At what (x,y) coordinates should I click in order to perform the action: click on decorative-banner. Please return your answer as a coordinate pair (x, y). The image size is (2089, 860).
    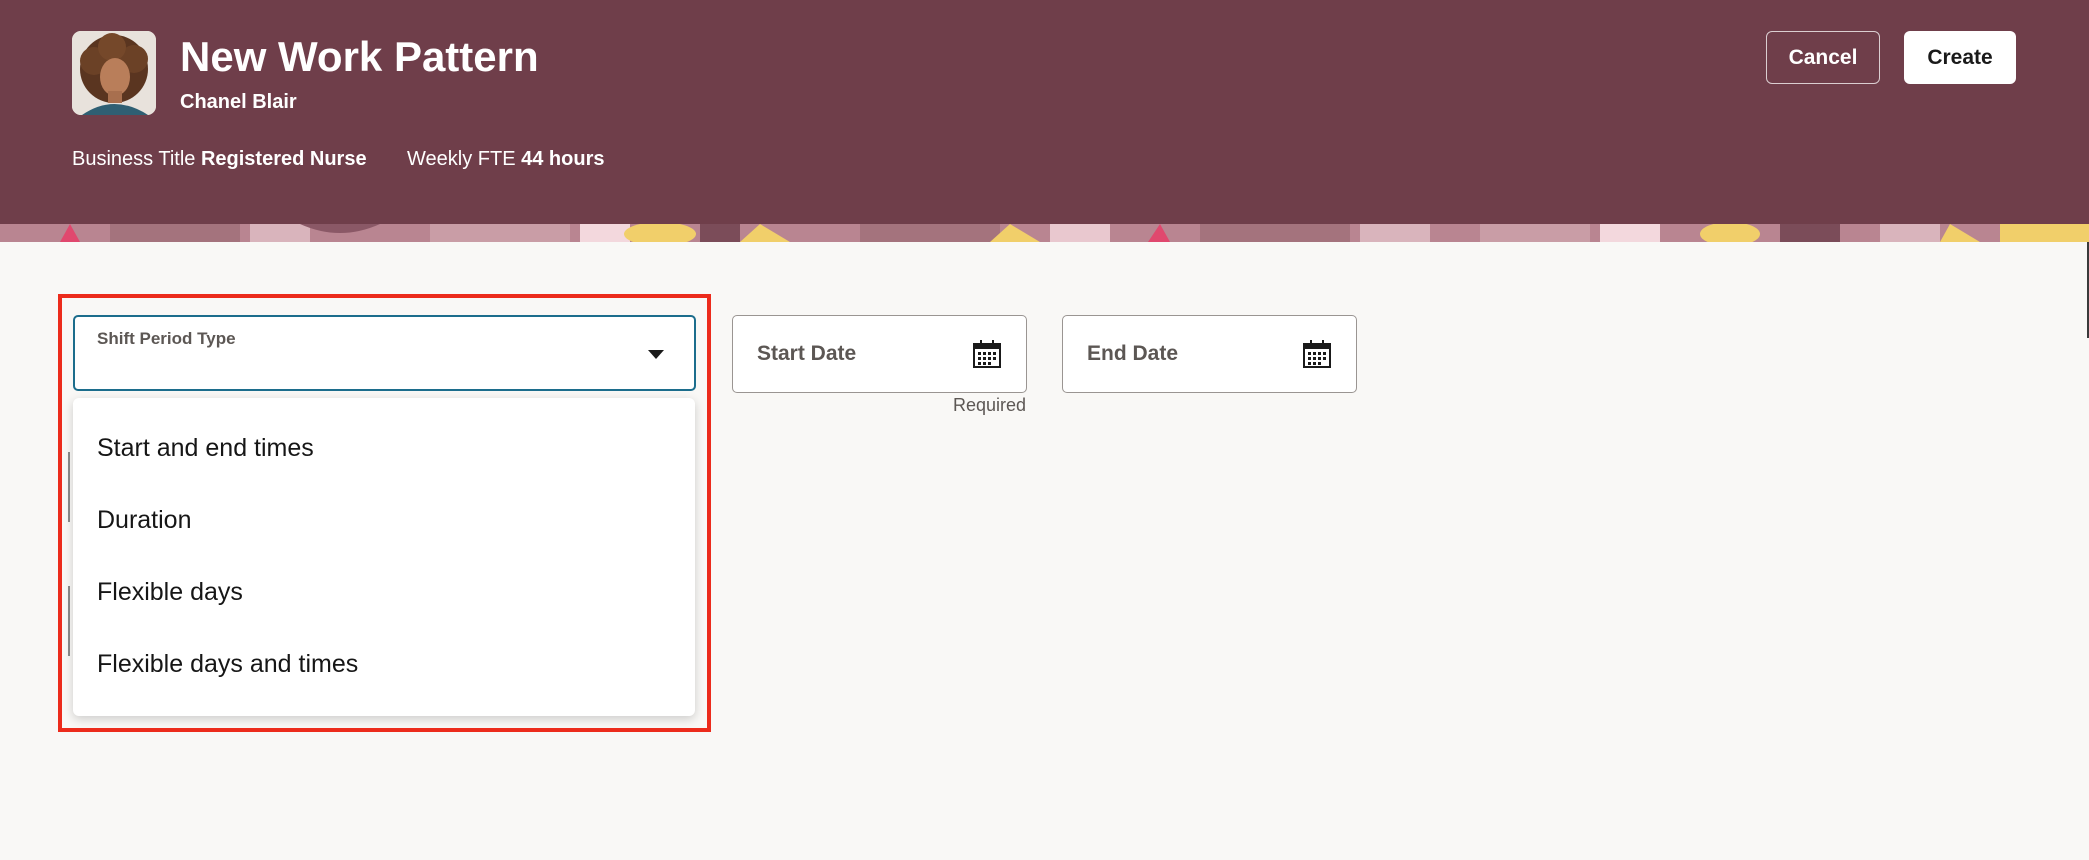
    Looking at the image, I should click on (1044, 233).